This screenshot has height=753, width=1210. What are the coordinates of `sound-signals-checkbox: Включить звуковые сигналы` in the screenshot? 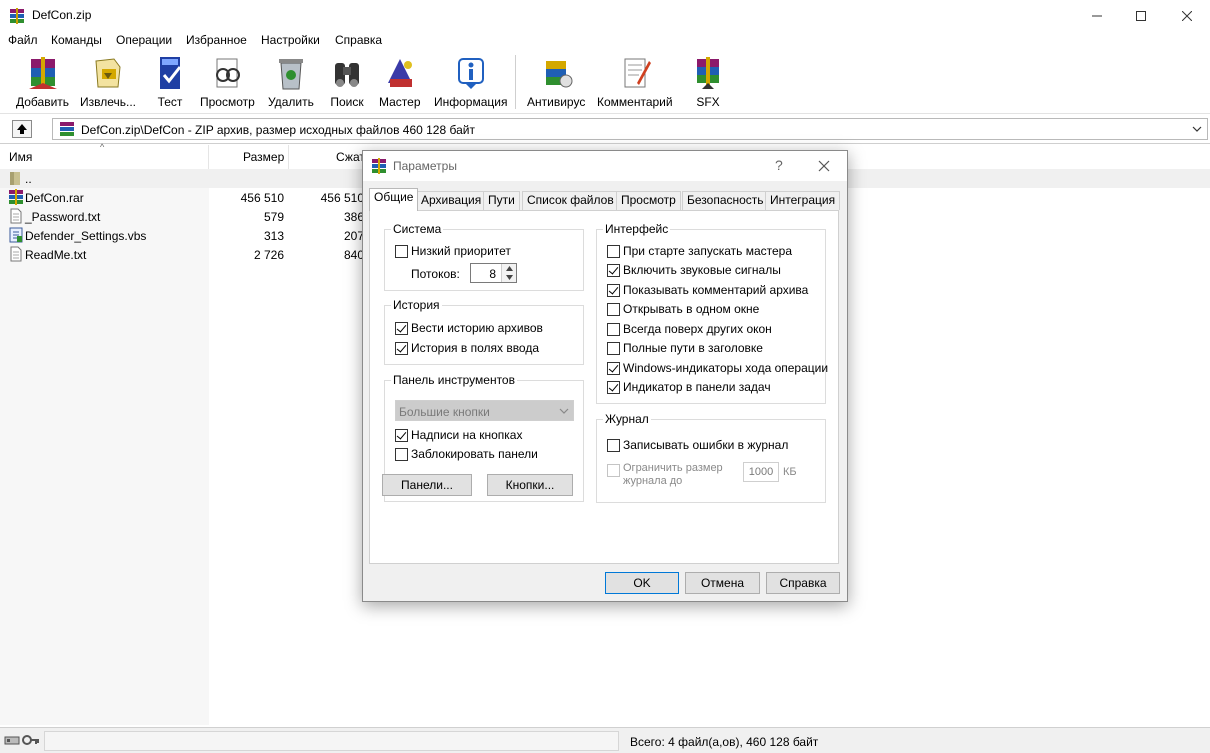 It's located at (694, 270).